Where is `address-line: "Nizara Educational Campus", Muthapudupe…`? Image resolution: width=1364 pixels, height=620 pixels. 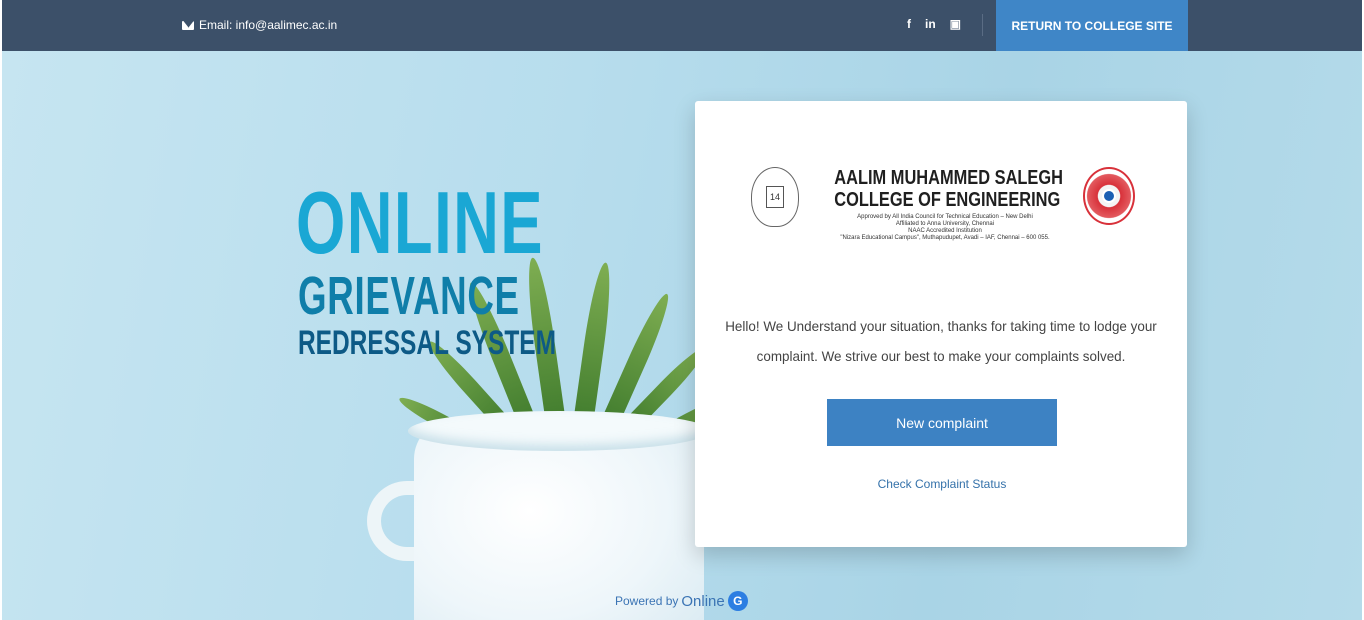
address-line: "Nizara Educational Campus", Muthapudupe… is located at coordinates (945, 238).